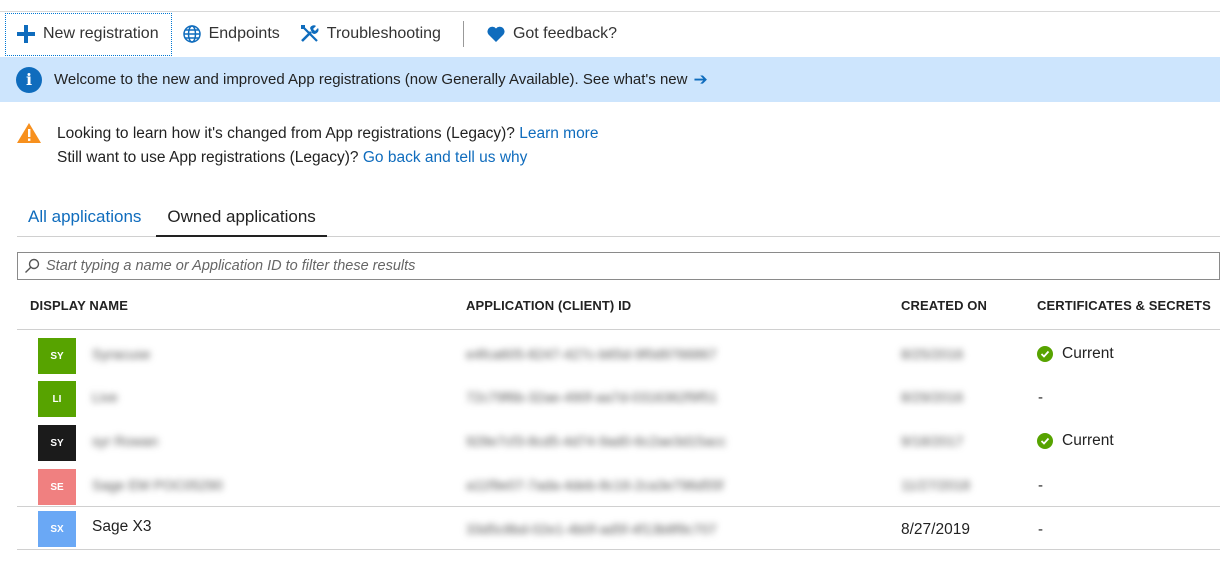 The image size is (1220, 585). I want to click on learn-more-link: Learn more, so click(558, 133).